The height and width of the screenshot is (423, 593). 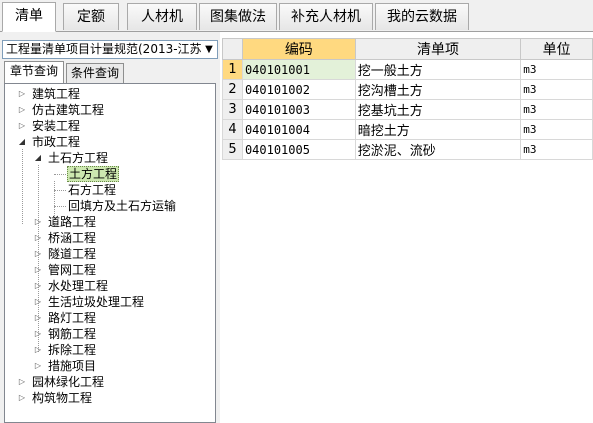 What do you see at coordinates (93, 174) in the screenshot?
I see `tree-node-soil-work: 土方工程` at bounding box center [93, 174].